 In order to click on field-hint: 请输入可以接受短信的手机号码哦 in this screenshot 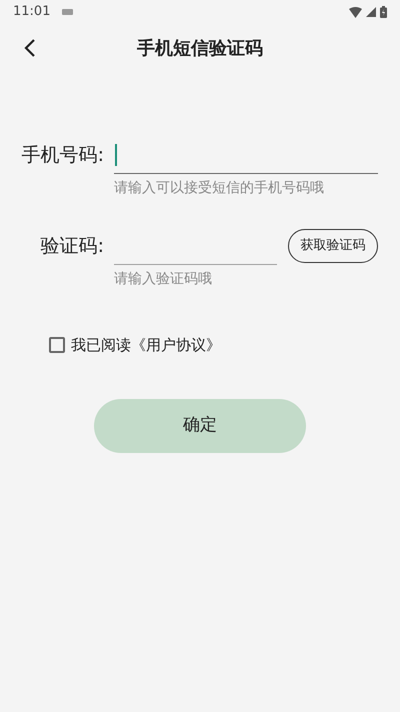, I will do `click(219, 188)`.